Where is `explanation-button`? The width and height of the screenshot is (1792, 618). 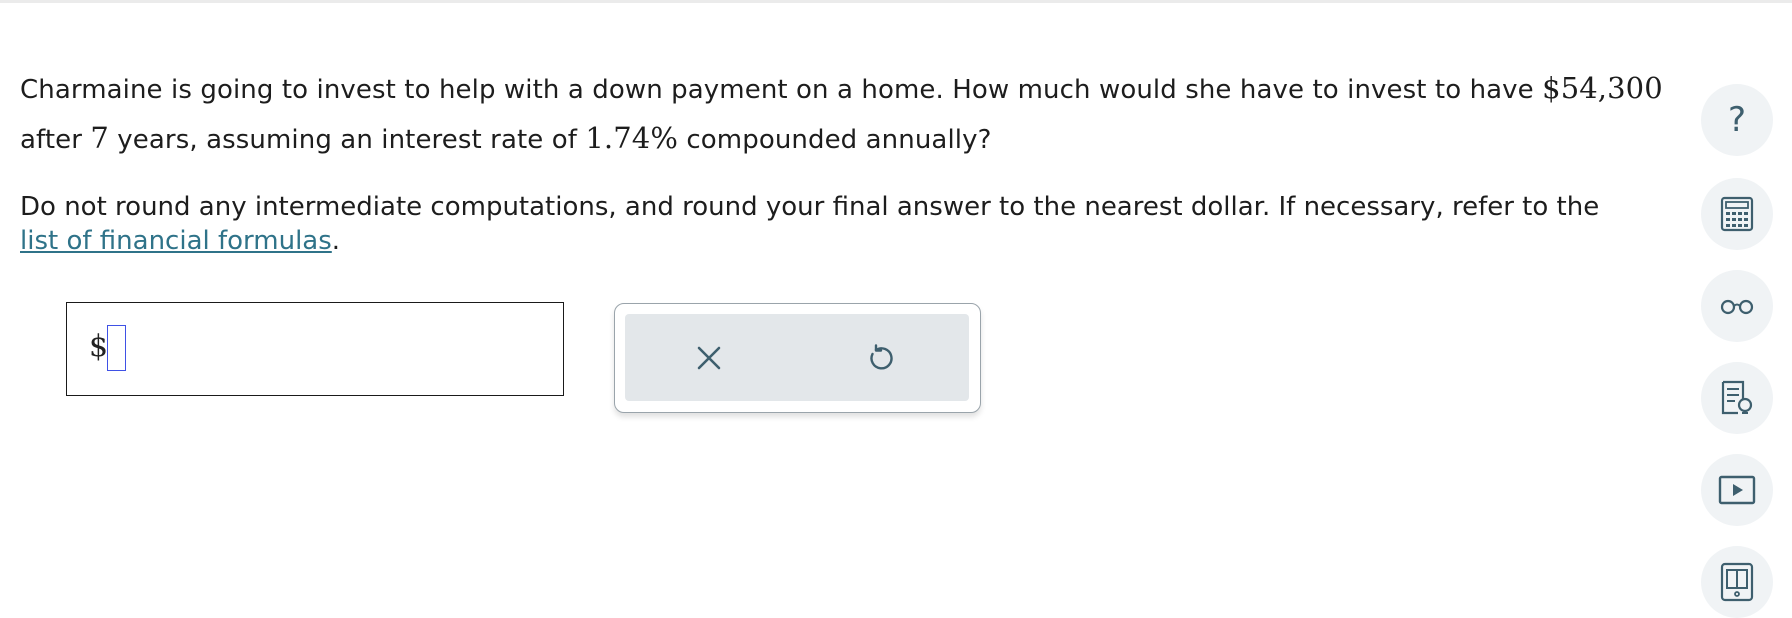 explanation-button is located at coordinates (1737, 398).